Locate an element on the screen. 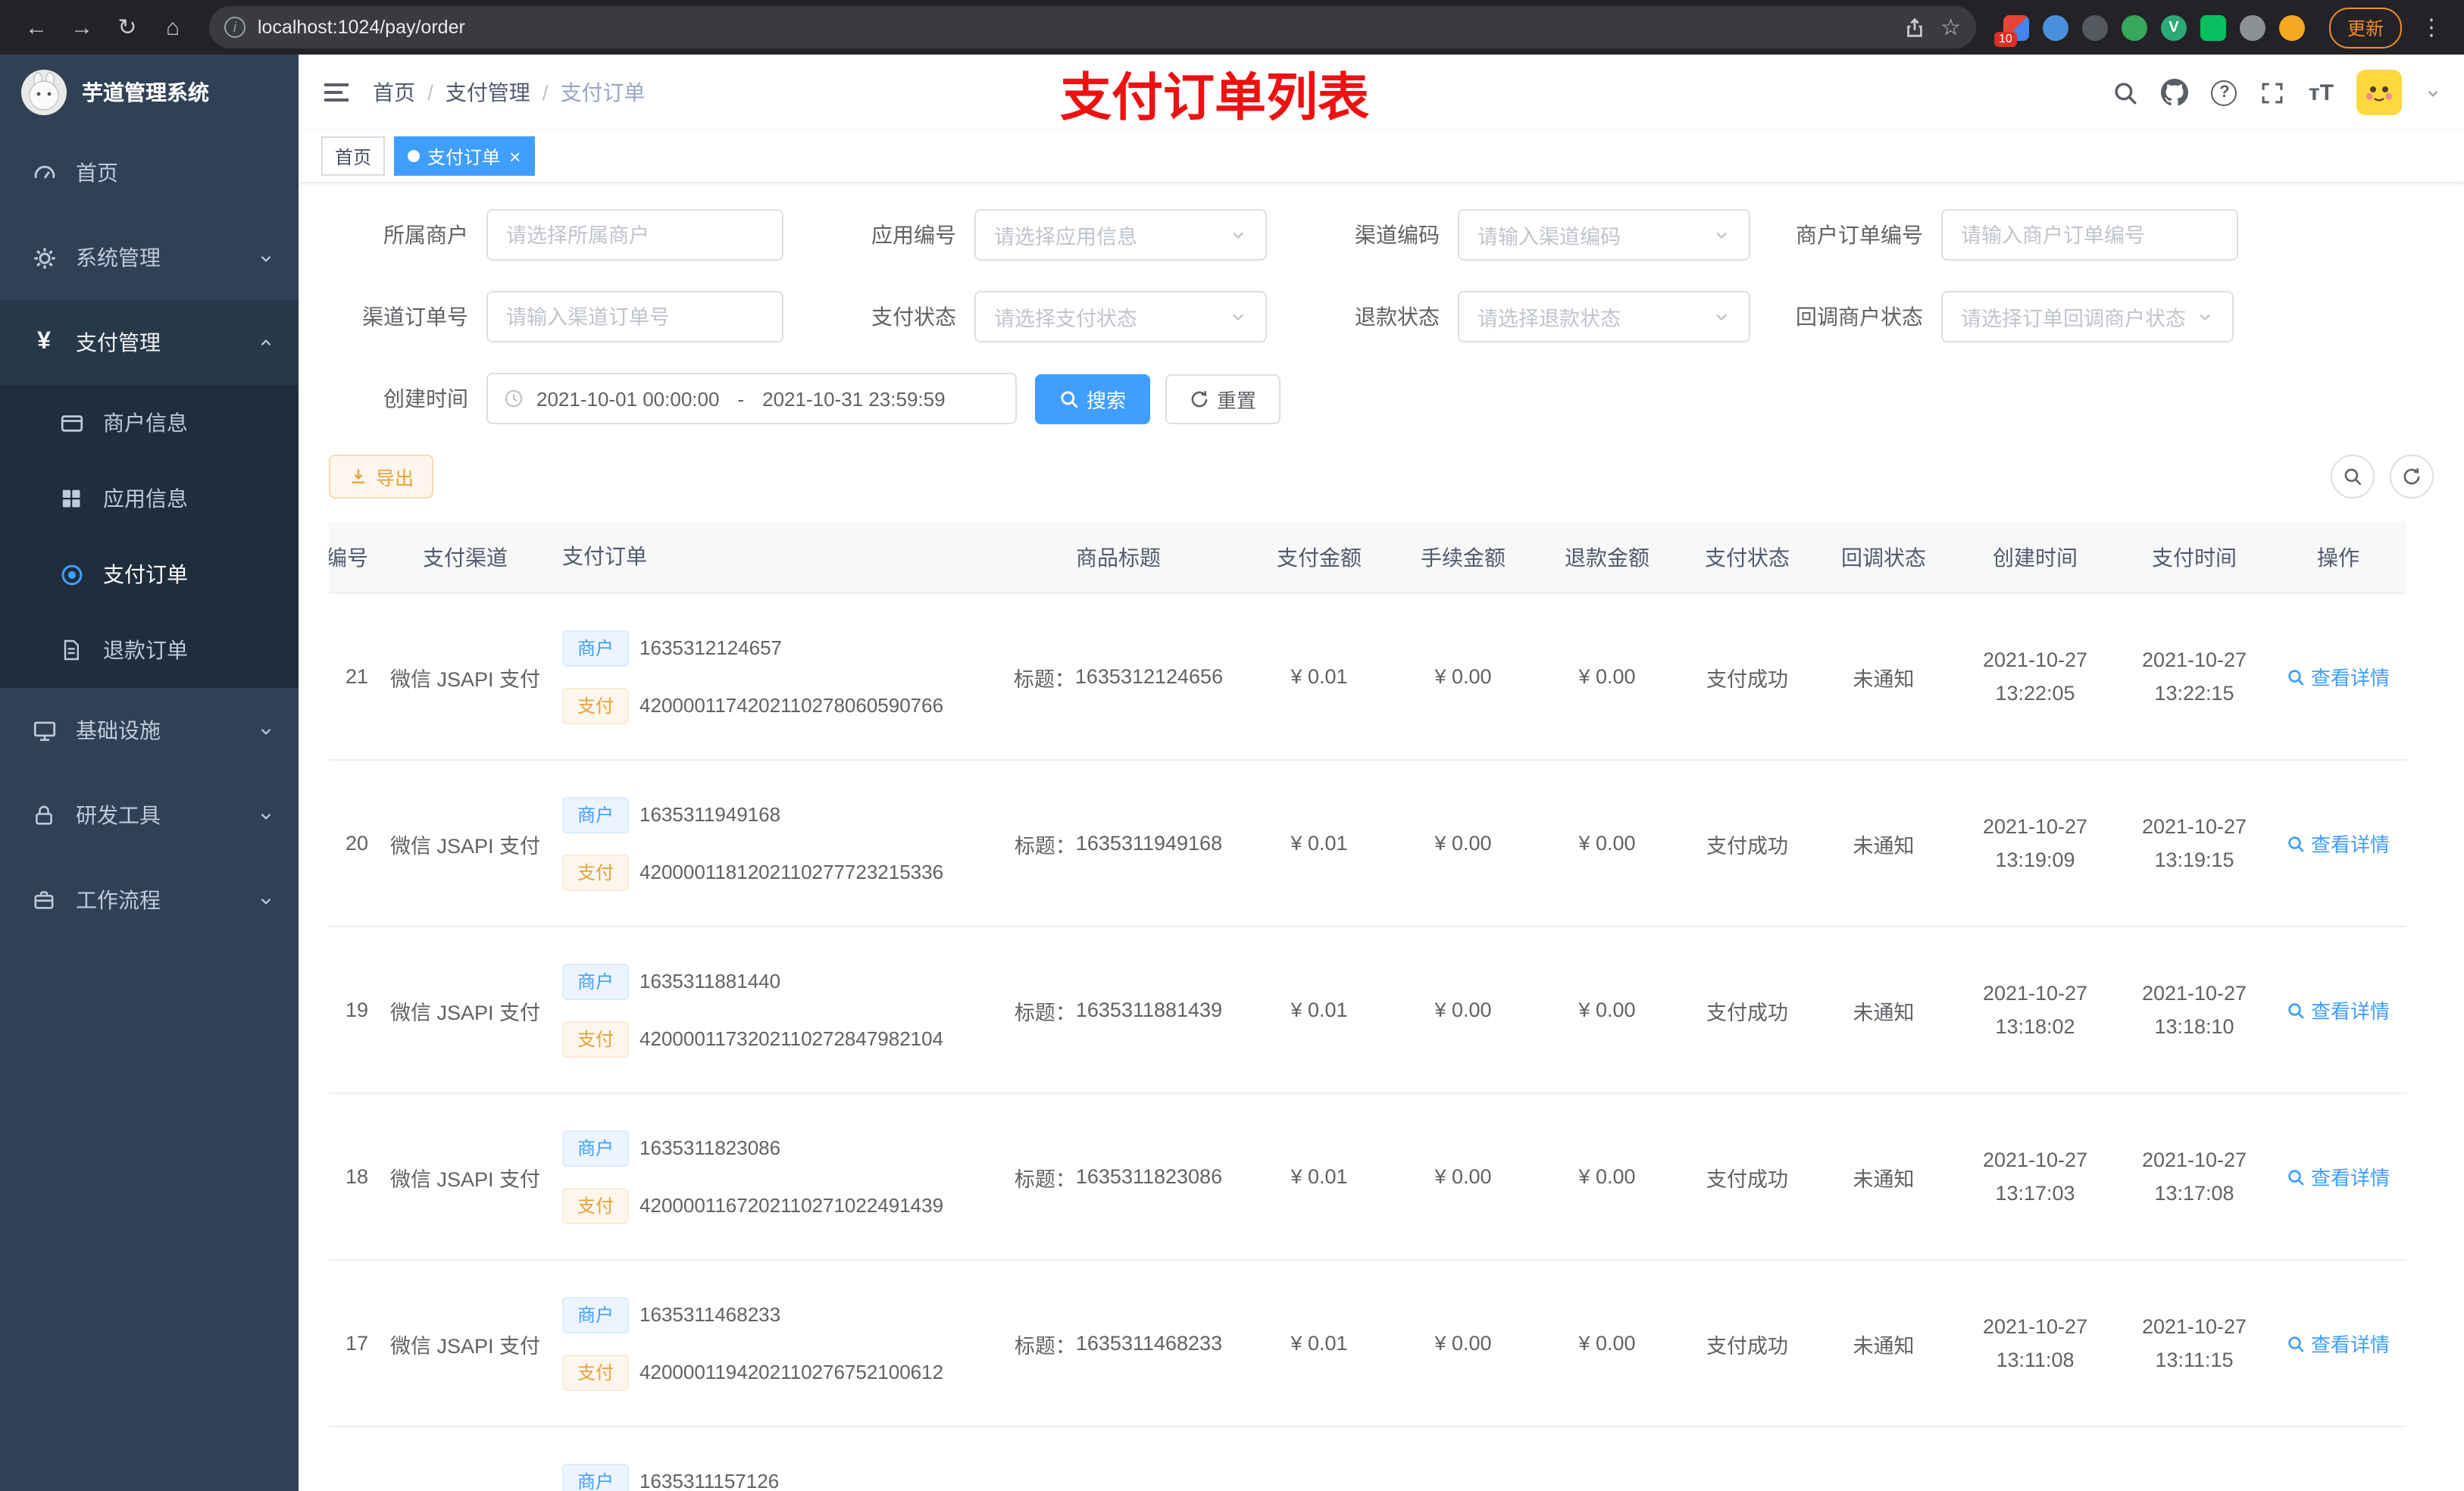 The width and height of the screenshot is (2464, 1491). col-notify: 回调状态 is located at coordinates (1883, 557).